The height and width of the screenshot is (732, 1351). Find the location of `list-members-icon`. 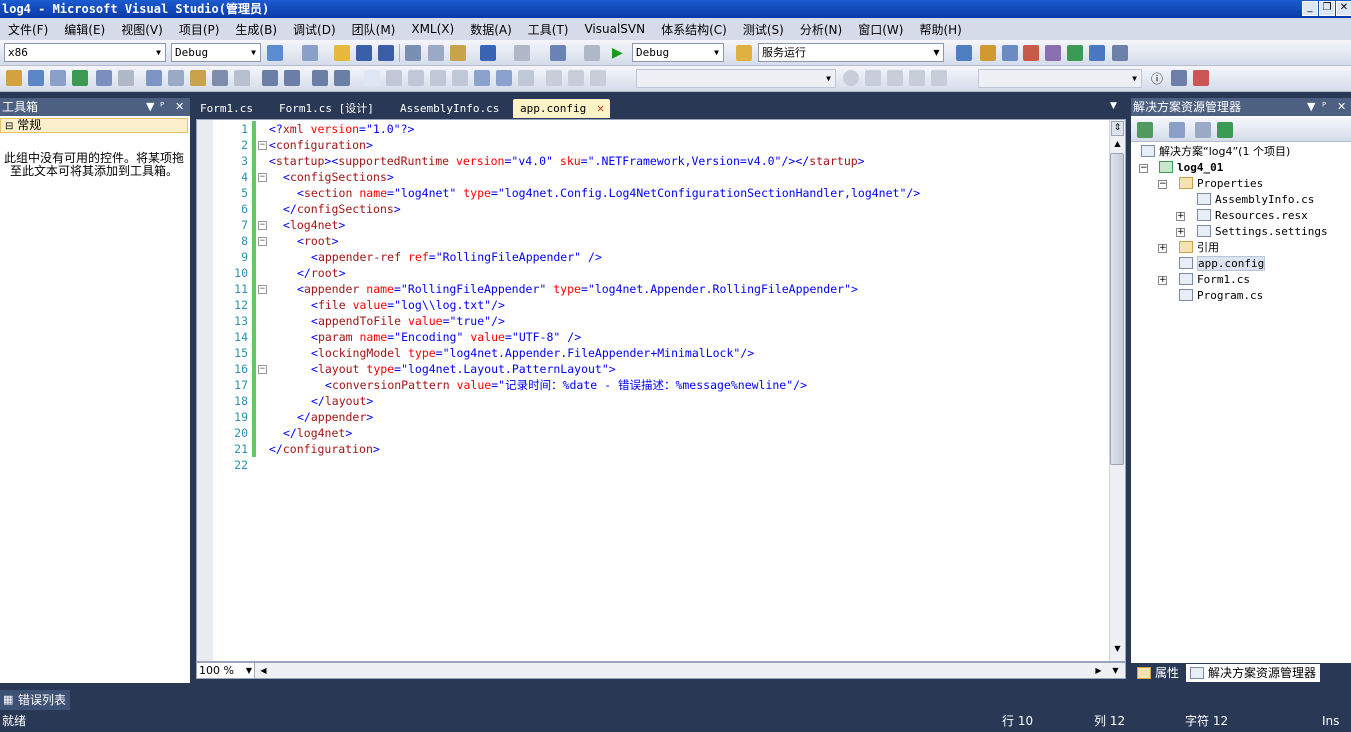

list-members-icon is located at coordinates (176, 78).